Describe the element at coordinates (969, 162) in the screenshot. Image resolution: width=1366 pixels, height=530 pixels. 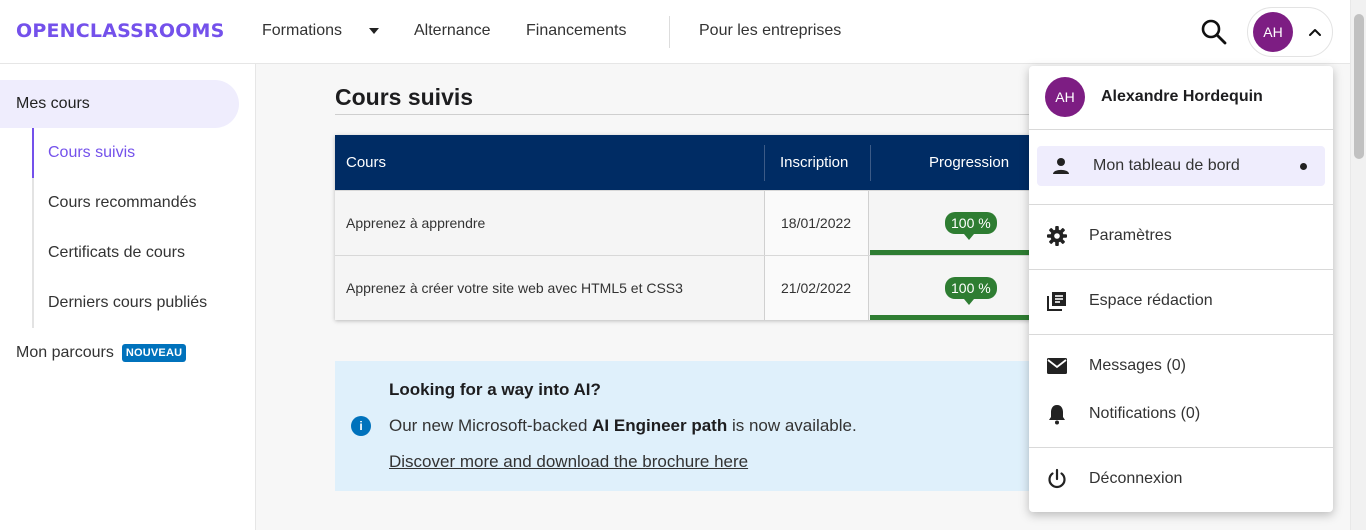
I see `column-header-progression: Progression` at that location.